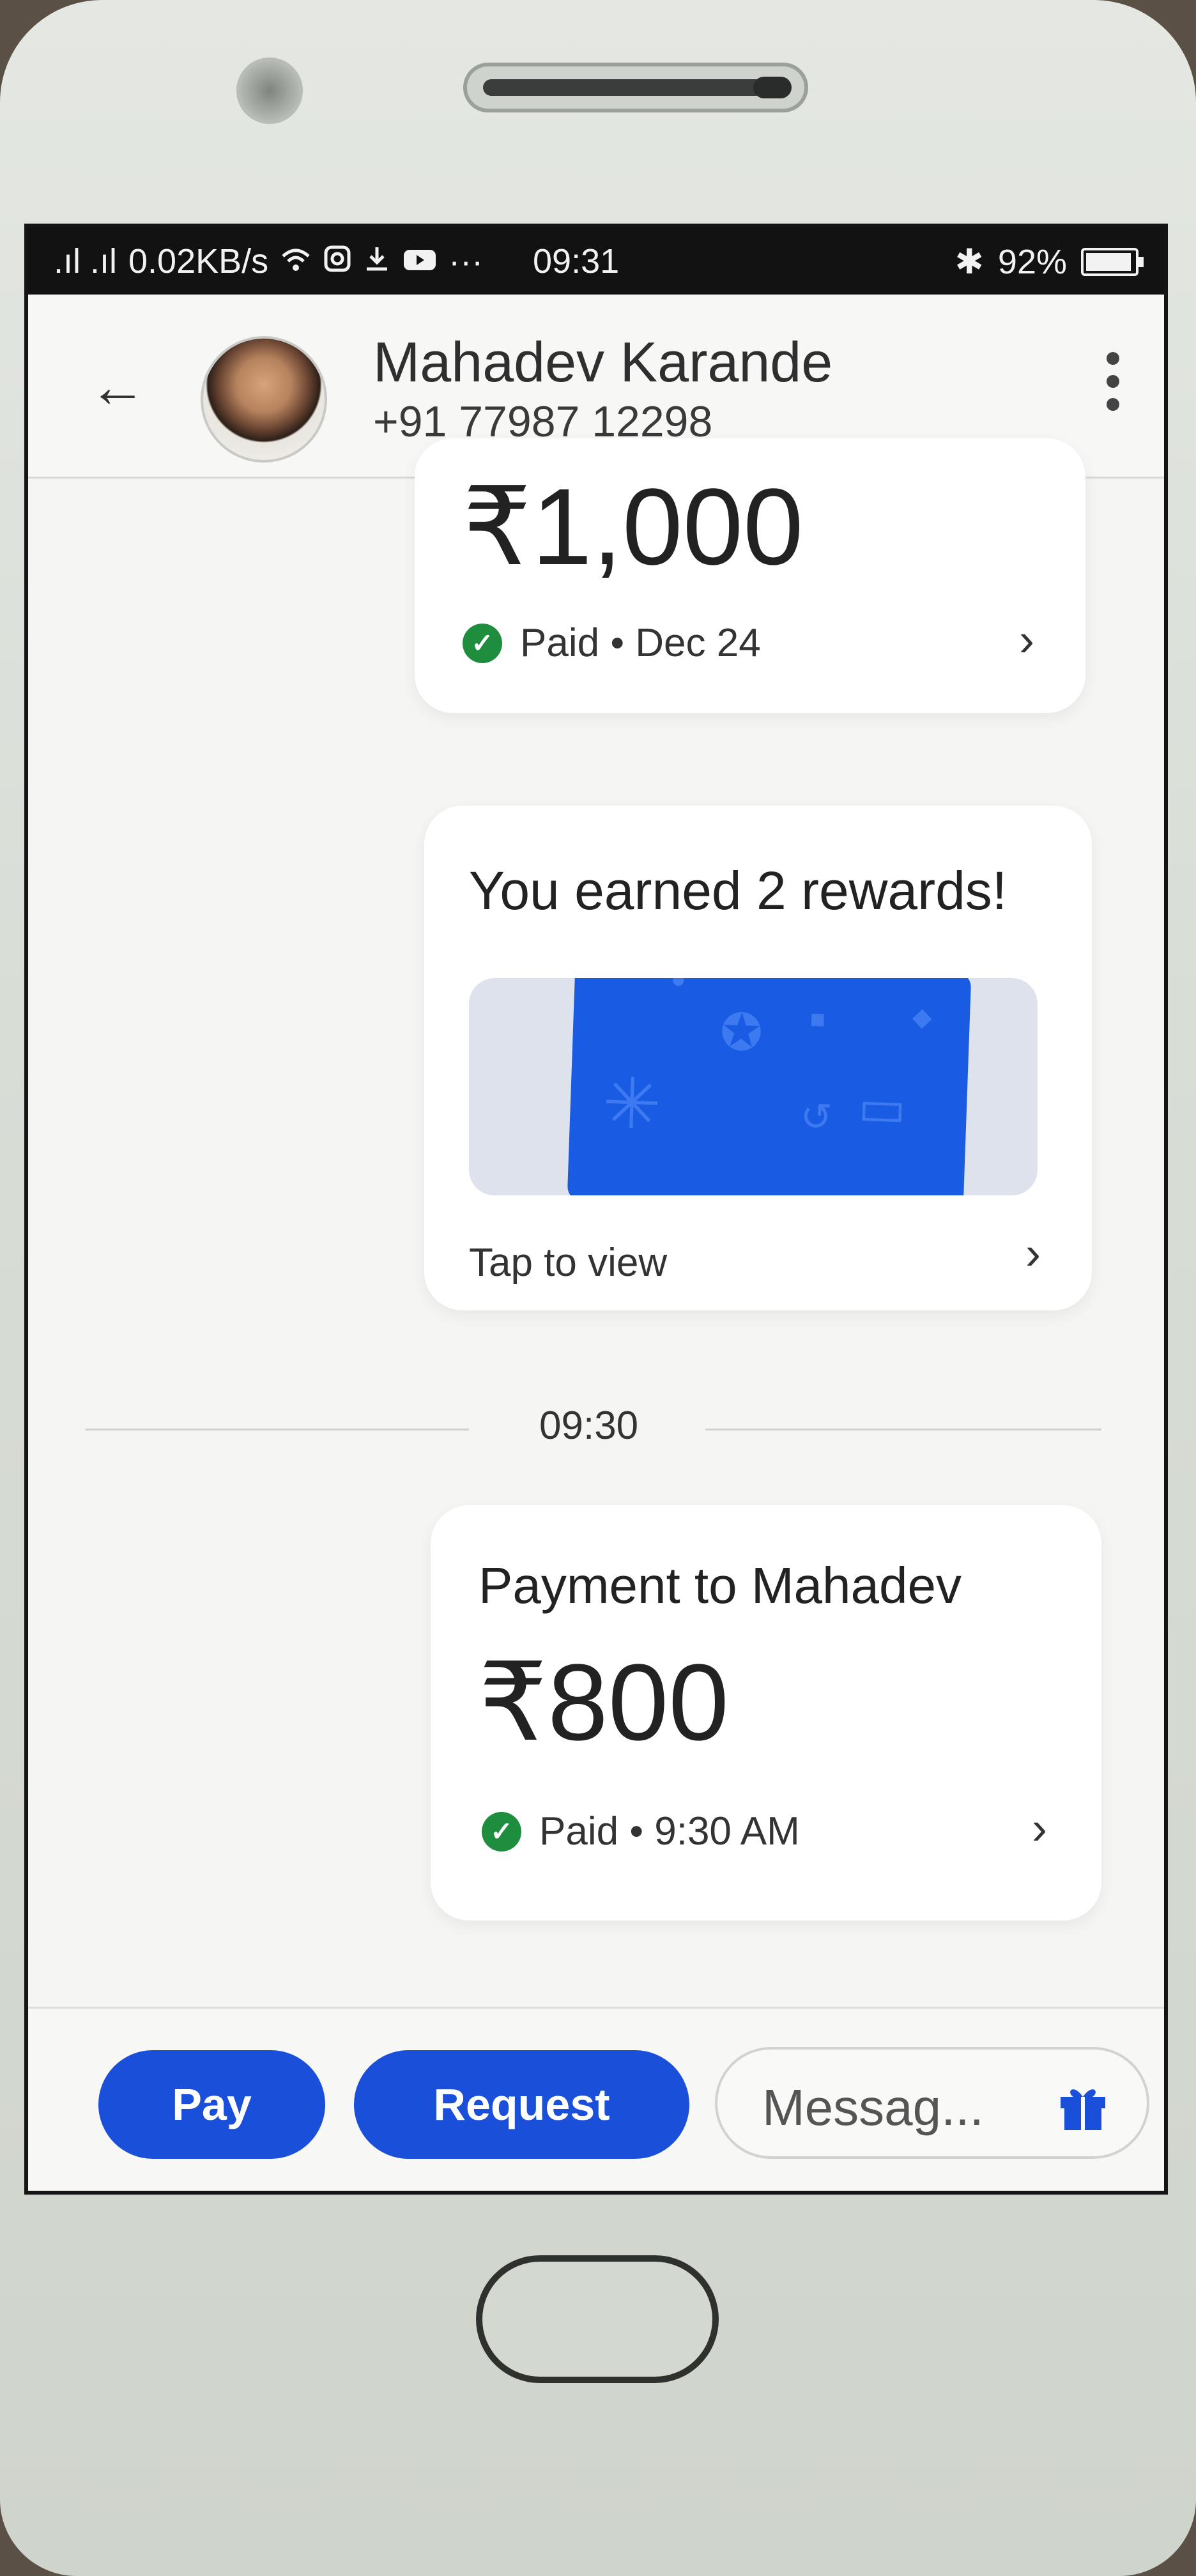 This screenshot has width=1196, height=2576. I want to click on payment-title: Payment to Mahadev, so click(720, 1585).